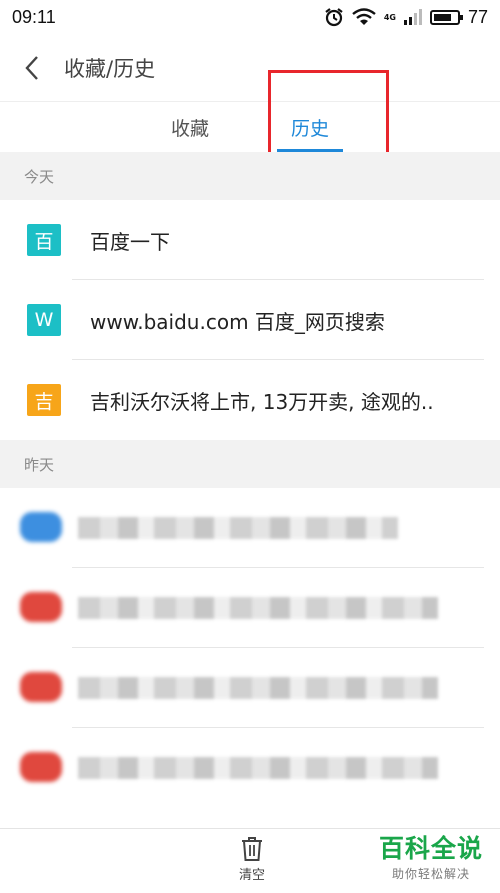 This screenshot has width=500, height=893. What do you see at coordinates (250, 127) in the screenshot?
I see `tab-bar: 收藏 历史` at bounding box center [250, 127].